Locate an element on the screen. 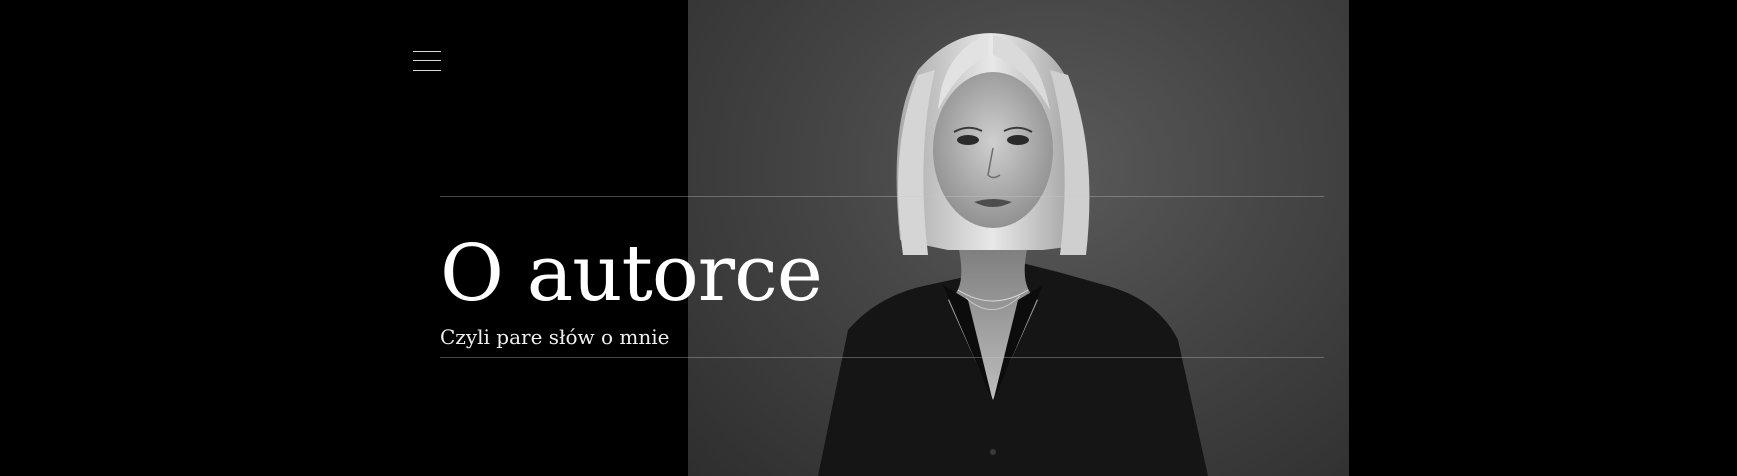 Image resolution: width=1737 pixels, height=476 pixels. page-title: O autorce is located at coordinates (631, 274).